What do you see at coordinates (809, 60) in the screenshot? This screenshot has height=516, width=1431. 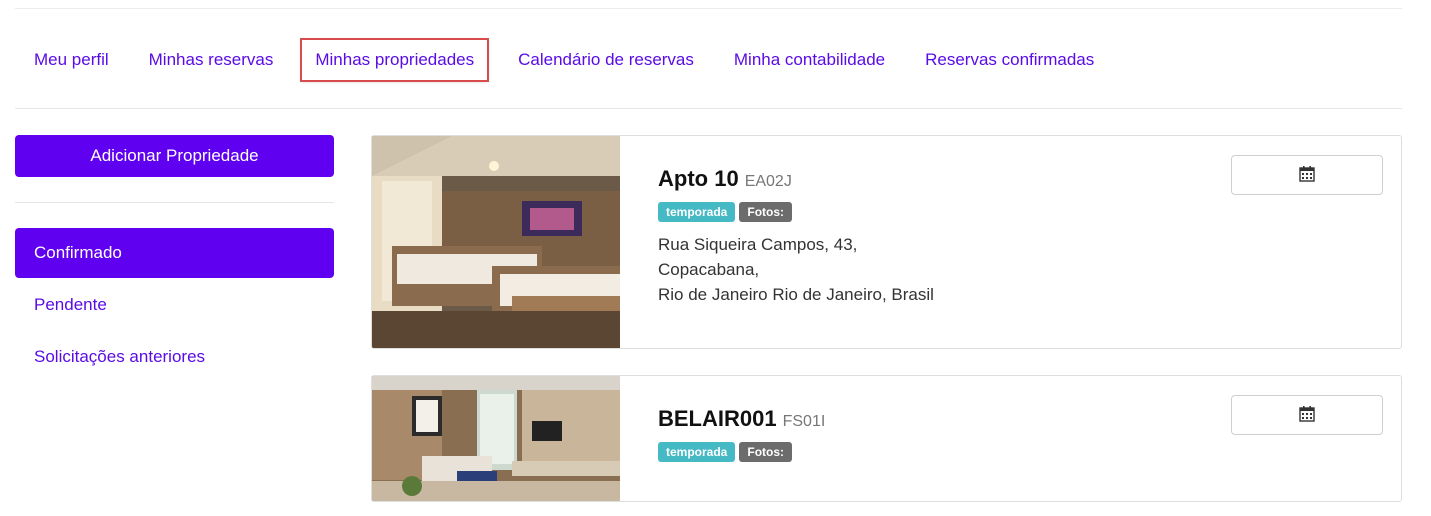 I see `nav-item-minha-contabilidade: Minha contabilidade` at bounding box center [809, 60].